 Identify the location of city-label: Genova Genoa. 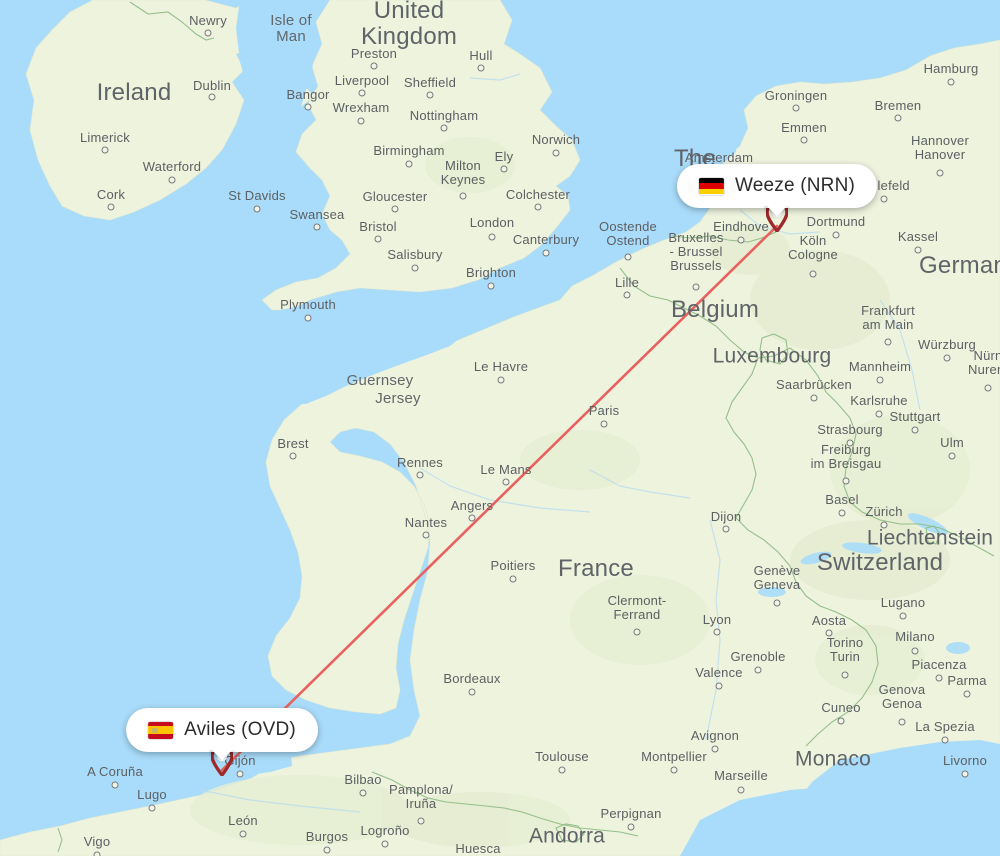
(902, 696).